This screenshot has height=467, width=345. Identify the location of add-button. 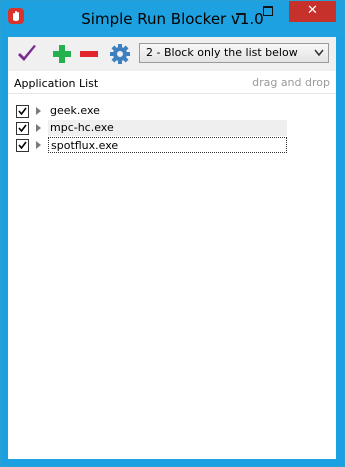
(62, 54).